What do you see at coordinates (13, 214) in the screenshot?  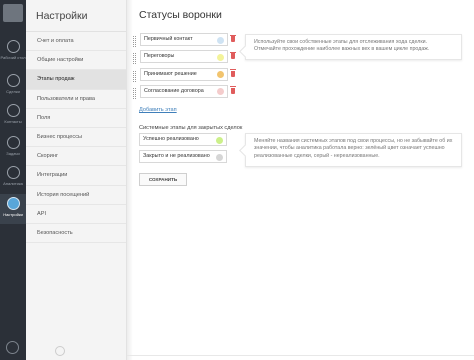 I see `rail-label: Настройки` at bounding box center [13, 214].